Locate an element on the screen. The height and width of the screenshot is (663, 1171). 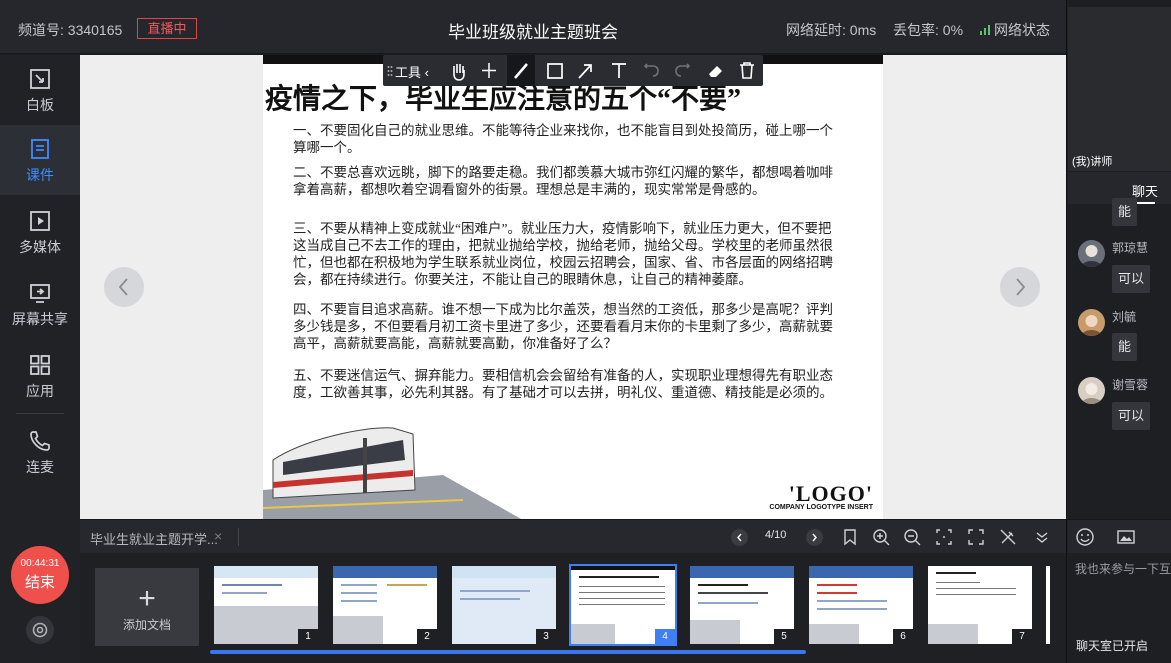
tools-label: 工具 is located at coordinates (408, 72).